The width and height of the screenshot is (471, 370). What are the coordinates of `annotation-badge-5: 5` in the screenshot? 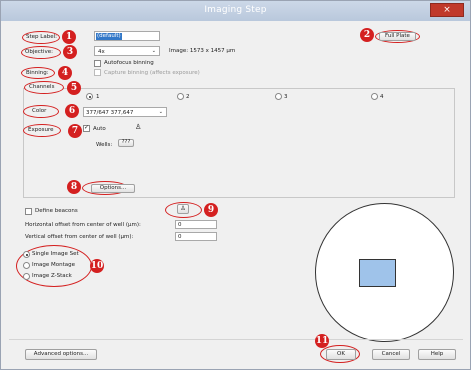 It's located at (74, 88).